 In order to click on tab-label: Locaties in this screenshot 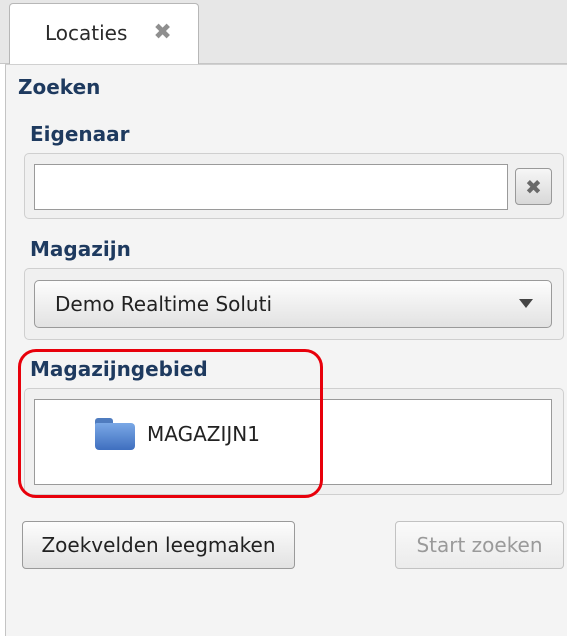, I will do `click(86, 33)`.